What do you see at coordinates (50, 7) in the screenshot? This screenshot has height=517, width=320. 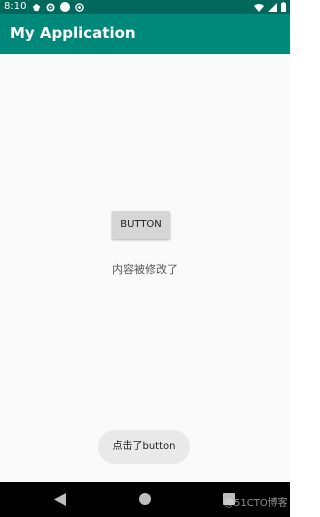 I see `settings-icon` at bounding box center [50, 7].